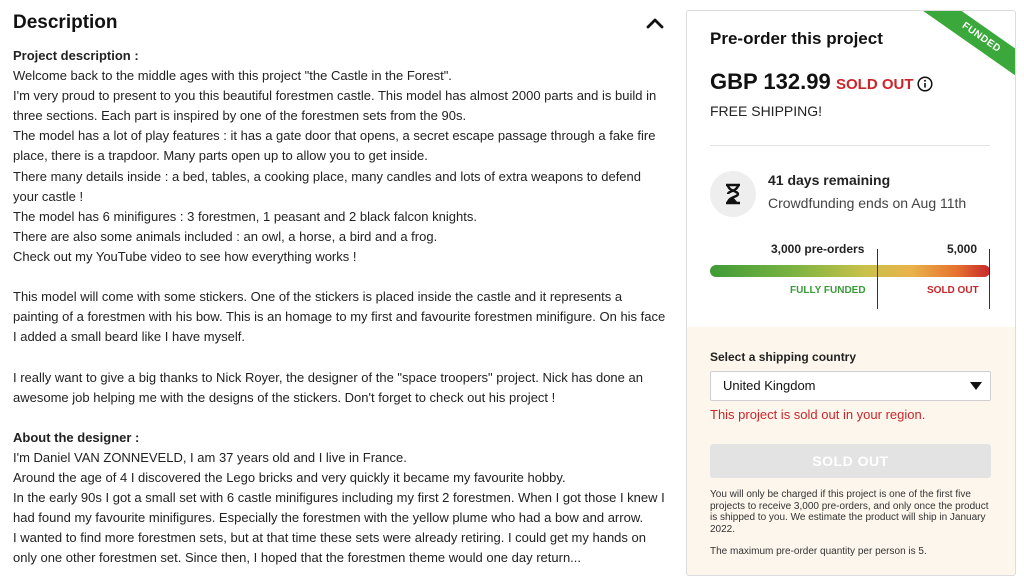  I want to click on sold-out-label: SOLD OUT, so click(953, 290).